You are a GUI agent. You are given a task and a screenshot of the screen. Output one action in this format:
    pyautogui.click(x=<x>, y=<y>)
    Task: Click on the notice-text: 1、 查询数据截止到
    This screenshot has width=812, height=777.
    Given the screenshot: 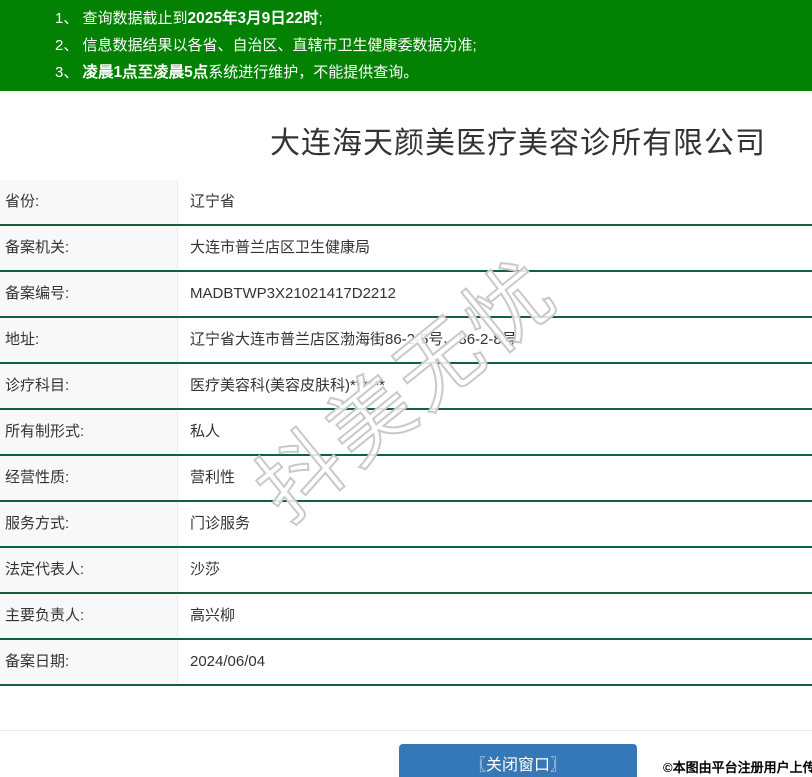 What is the action you would take?
    pyautogui.click(x=121, y=18)
    